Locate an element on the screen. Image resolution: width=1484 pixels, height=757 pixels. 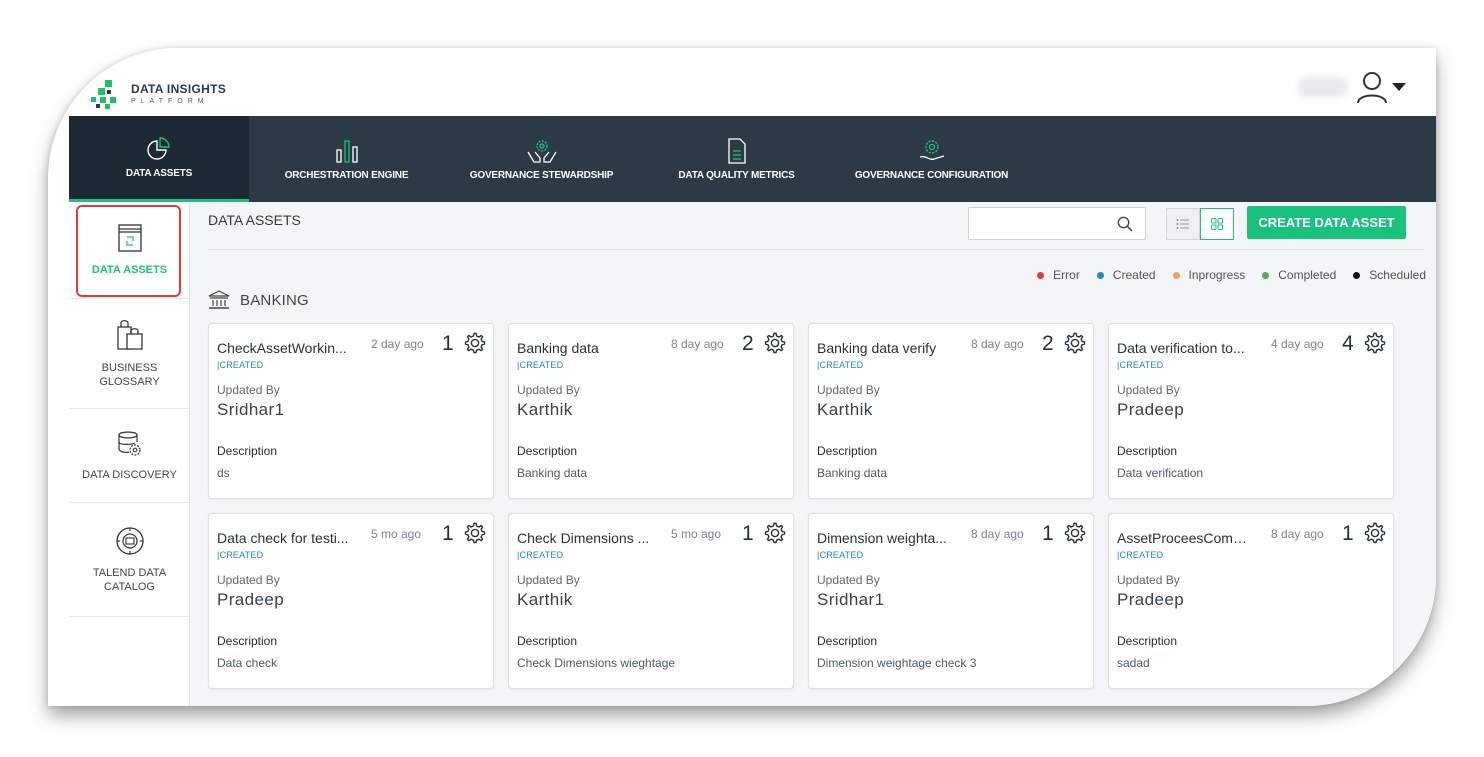
nav-data-quality-metrics: DATA QUALITY METRICS is located at coordinates (736, 159).